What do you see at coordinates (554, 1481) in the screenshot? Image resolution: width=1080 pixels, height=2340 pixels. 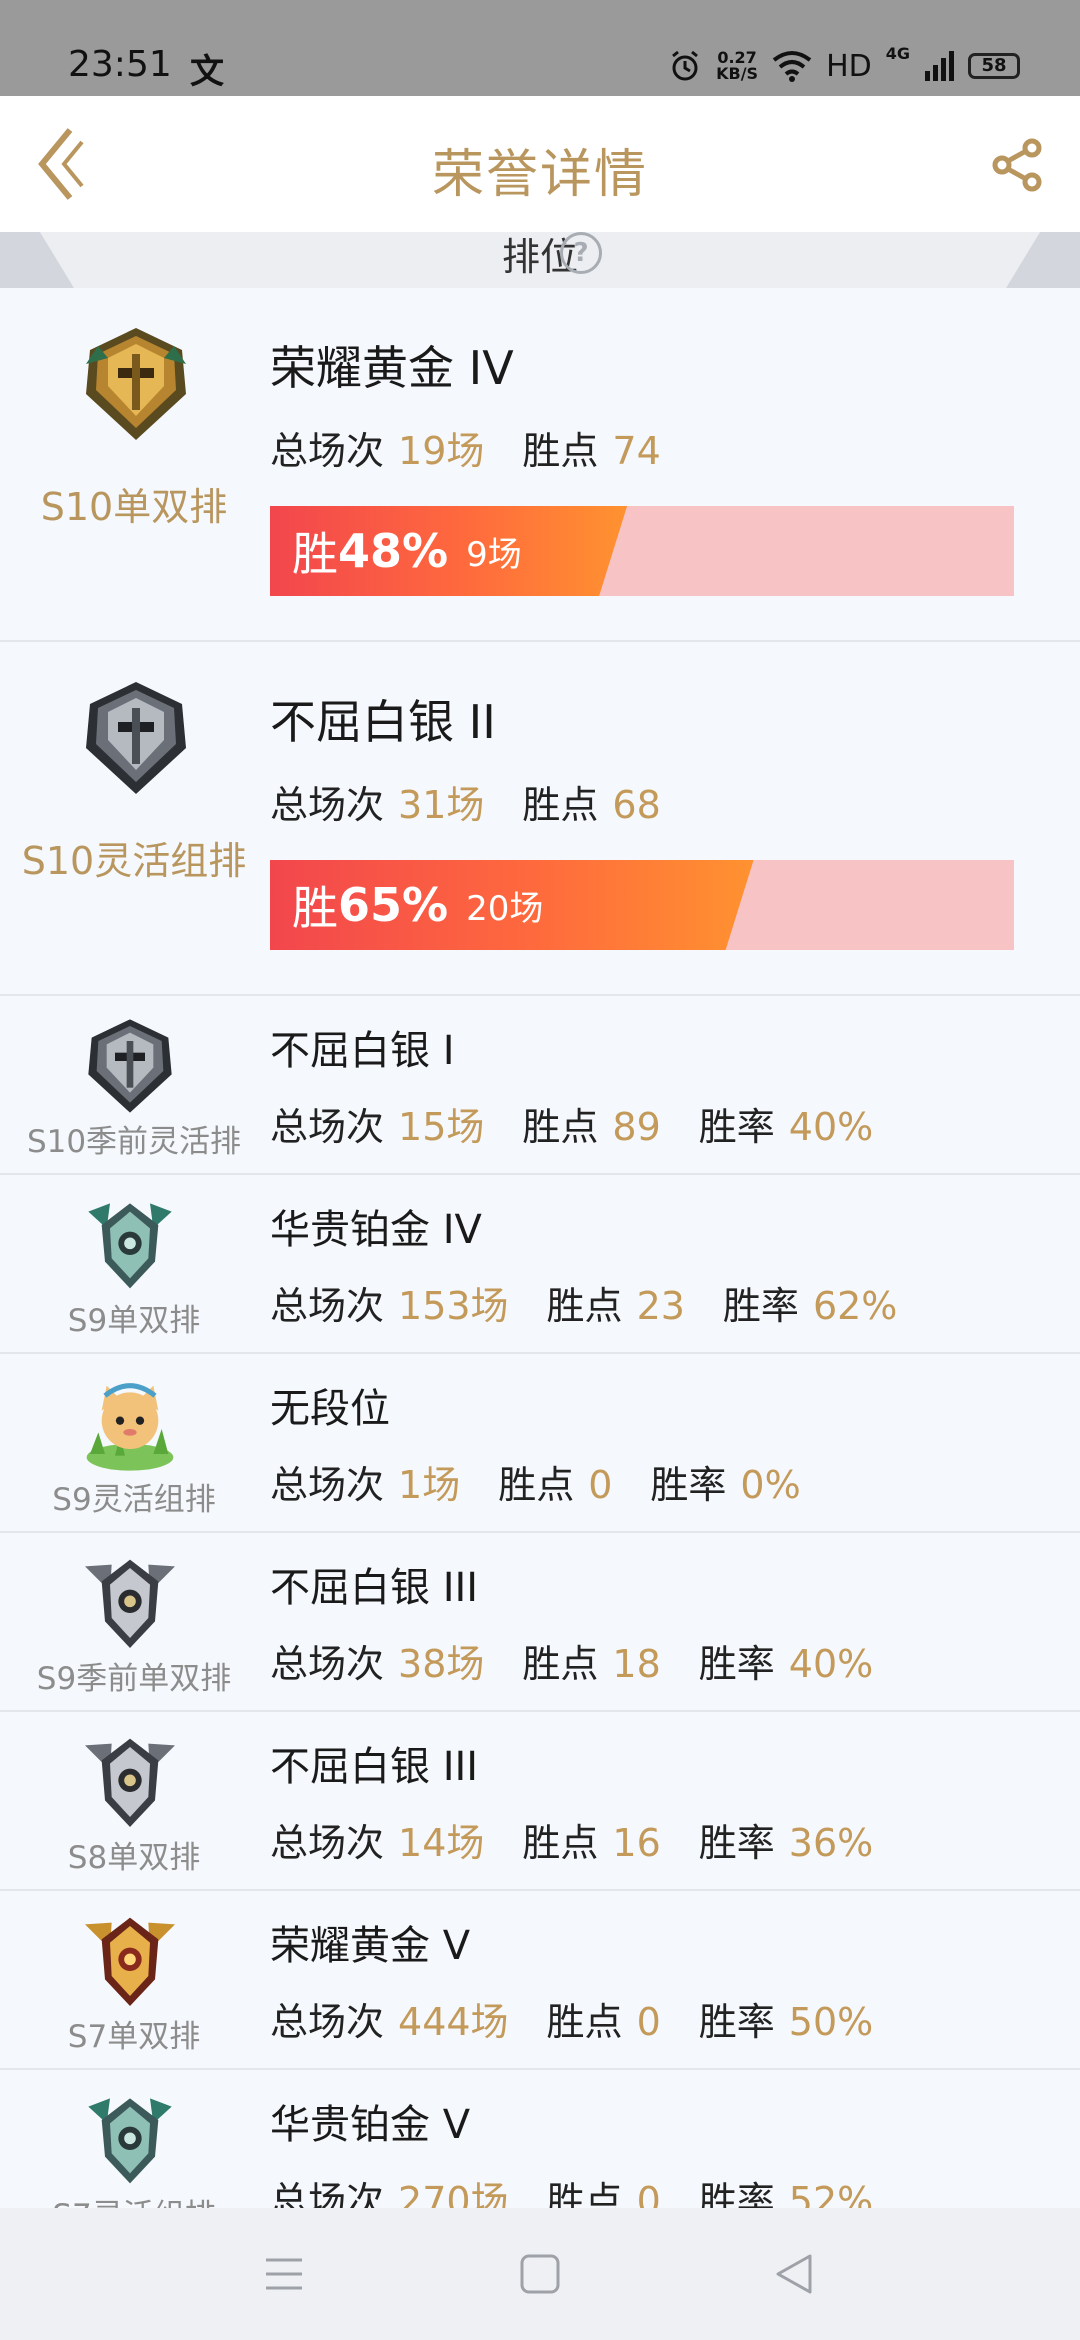 I see `rank-stats: 总场次 1场 胜点 0 胜率 0%` at bounding box center [554, 1481].